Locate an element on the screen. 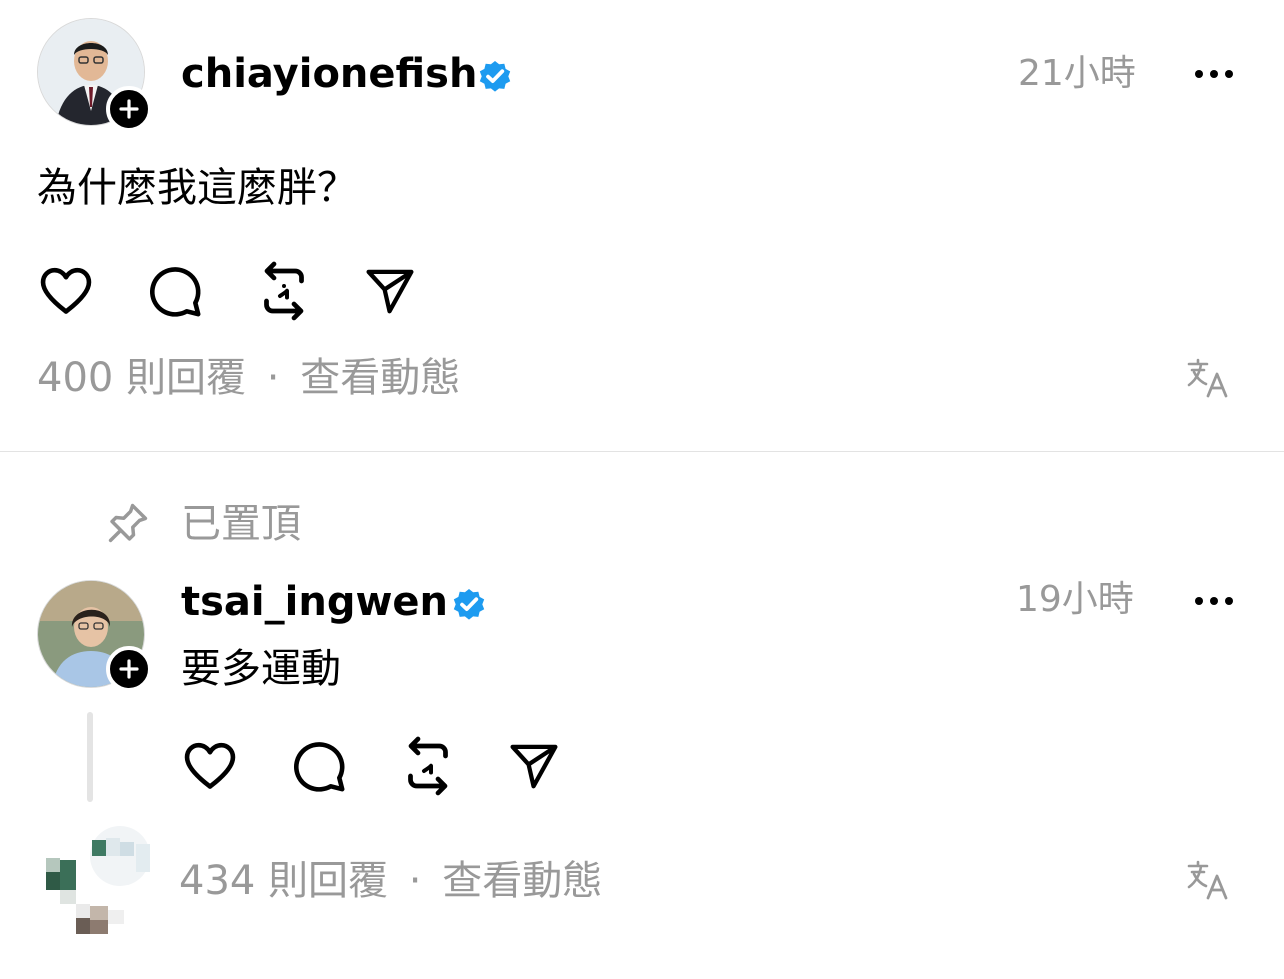  reply-username: tsai_ingwen is located at coordinates (314, 602).